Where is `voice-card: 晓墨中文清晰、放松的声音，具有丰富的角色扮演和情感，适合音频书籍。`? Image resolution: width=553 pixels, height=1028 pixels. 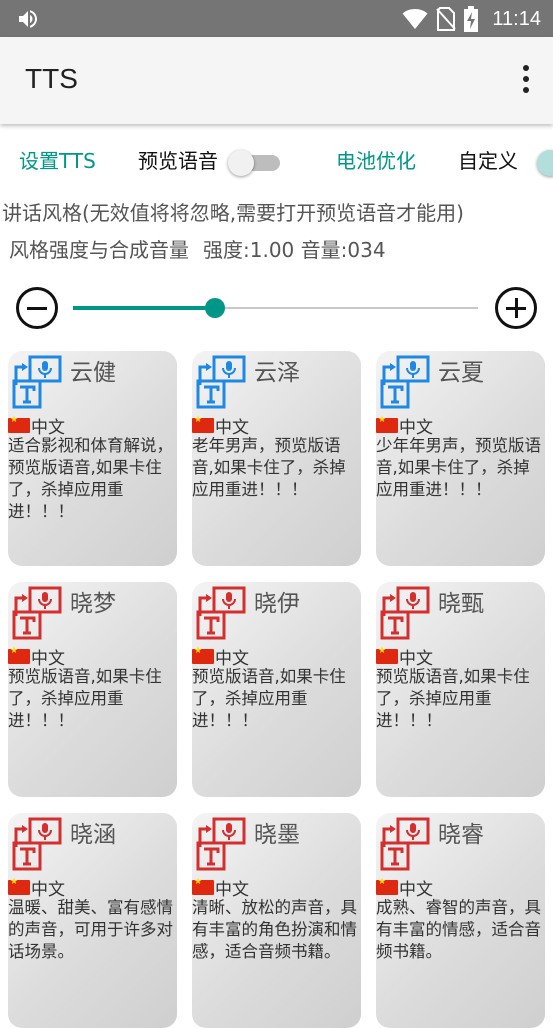
voice-card: 晓墨中文清晰、放松的声音，具有丰富的角色扮演和情感，适合音频书籍。 is located at coordinates (276, 920).